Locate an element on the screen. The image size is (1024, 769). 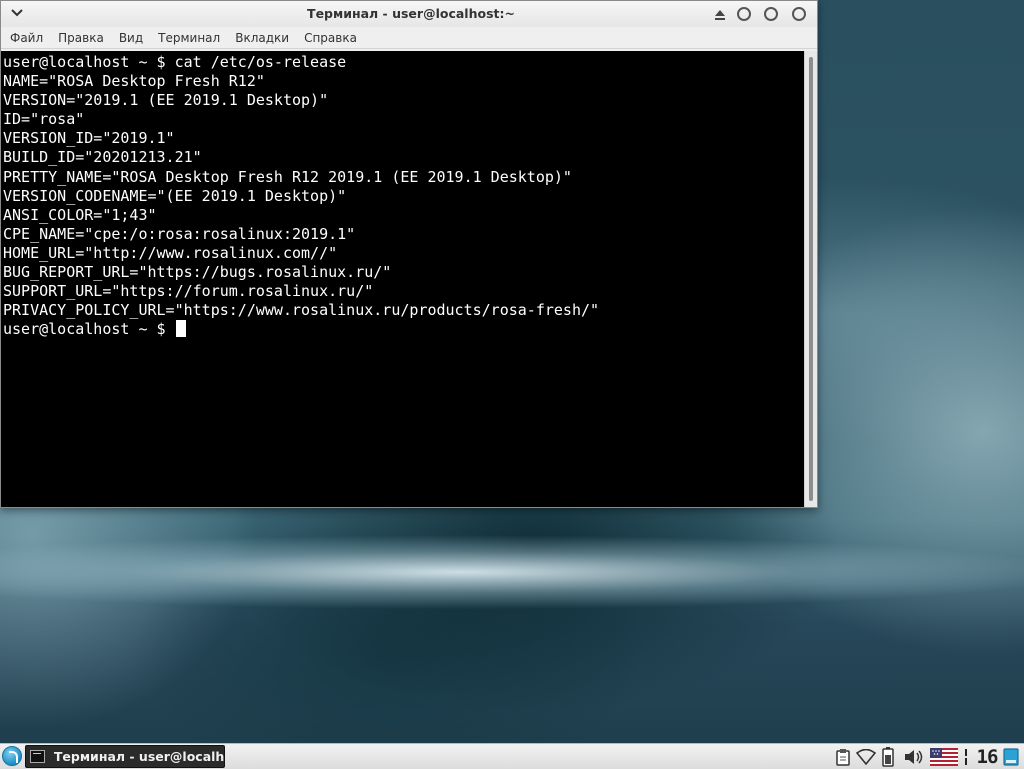
window-title: Терминал - user@localhost:~ is located at coordinates (411, 13).